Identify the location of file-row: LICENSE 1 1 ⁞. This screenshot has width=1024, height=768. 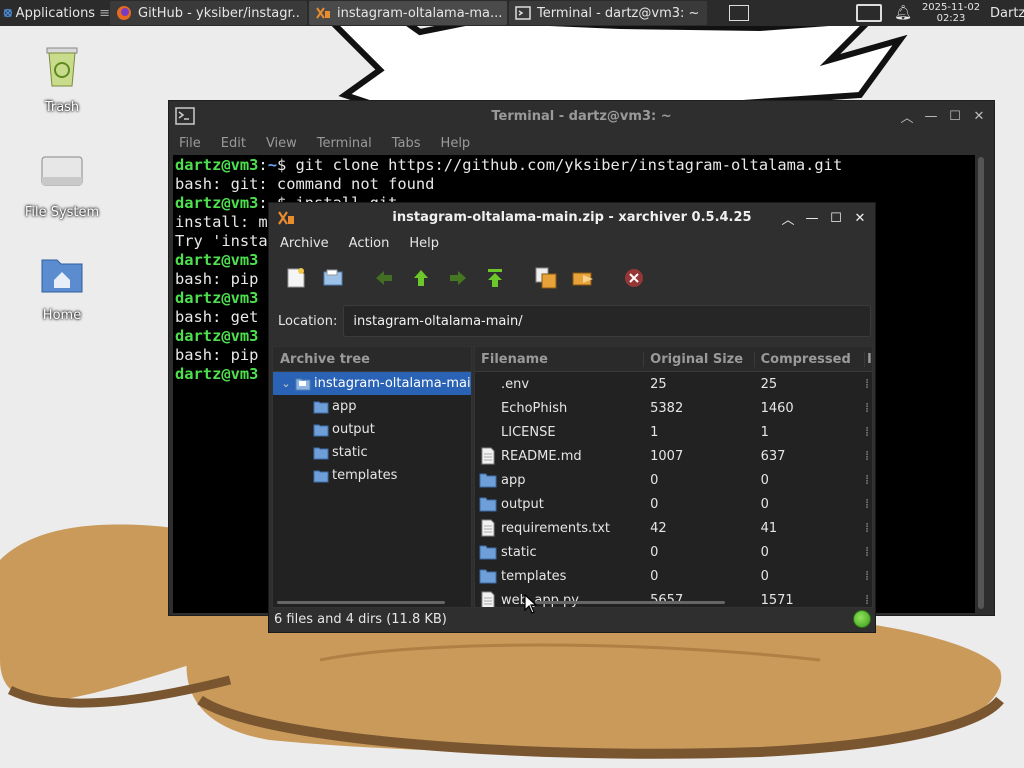
(673, 432).